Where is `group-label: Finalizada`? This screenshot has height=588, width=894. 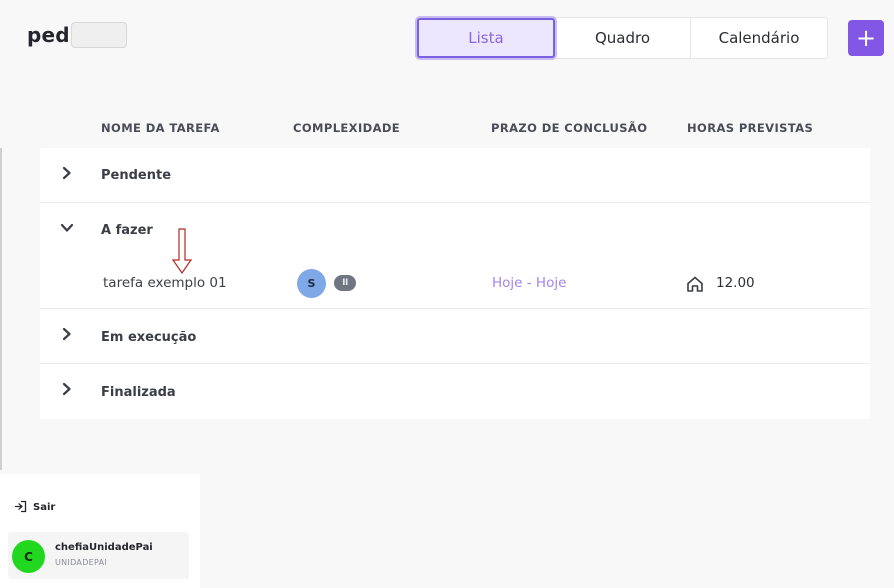 group-label: Finalizada is located at coordinates (138, 392).